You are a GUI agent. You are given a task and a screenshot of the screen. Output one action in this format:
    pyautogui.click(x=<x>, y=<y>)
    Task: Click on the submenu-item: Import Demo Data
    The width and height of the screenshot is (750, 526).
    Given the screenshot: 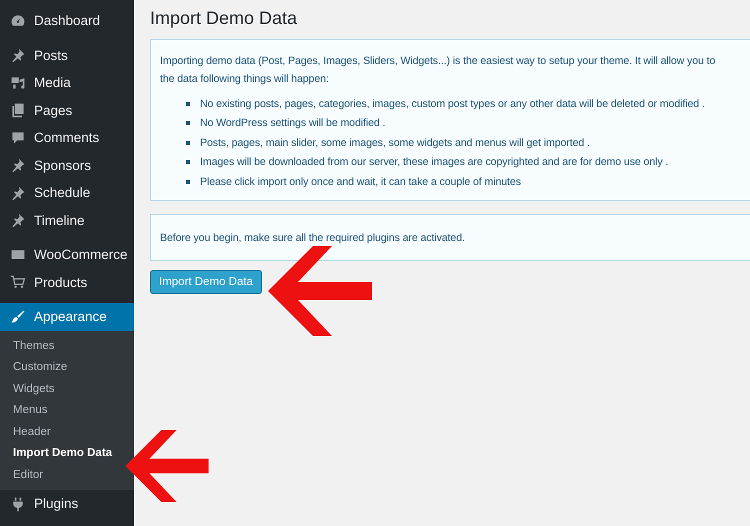 What is the action you would take?
    pyautogui.click(x=56, y=453)
    